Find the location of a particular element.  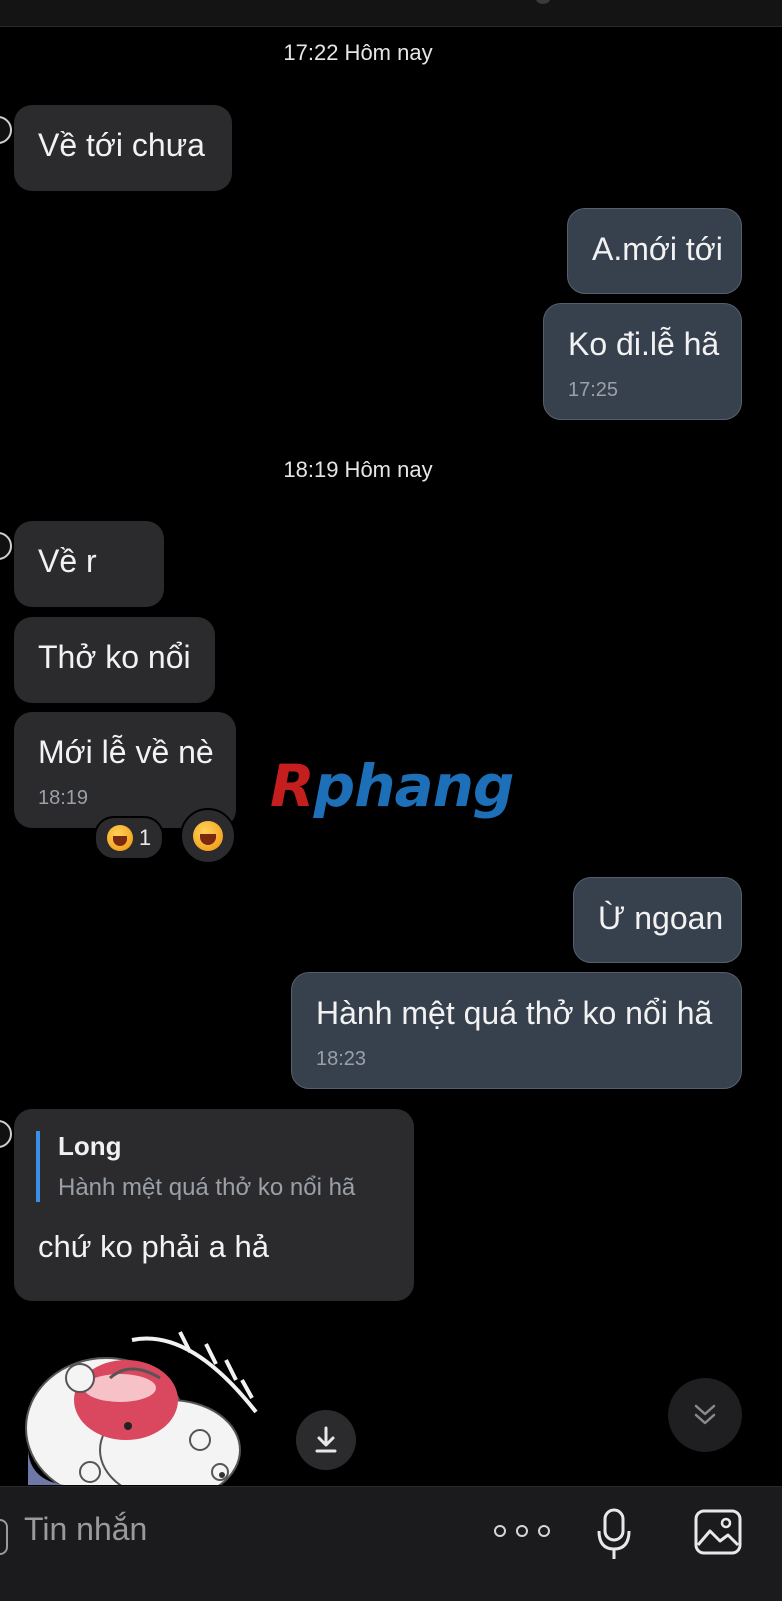

add-reaction-button is located at coordinates (208, 836).